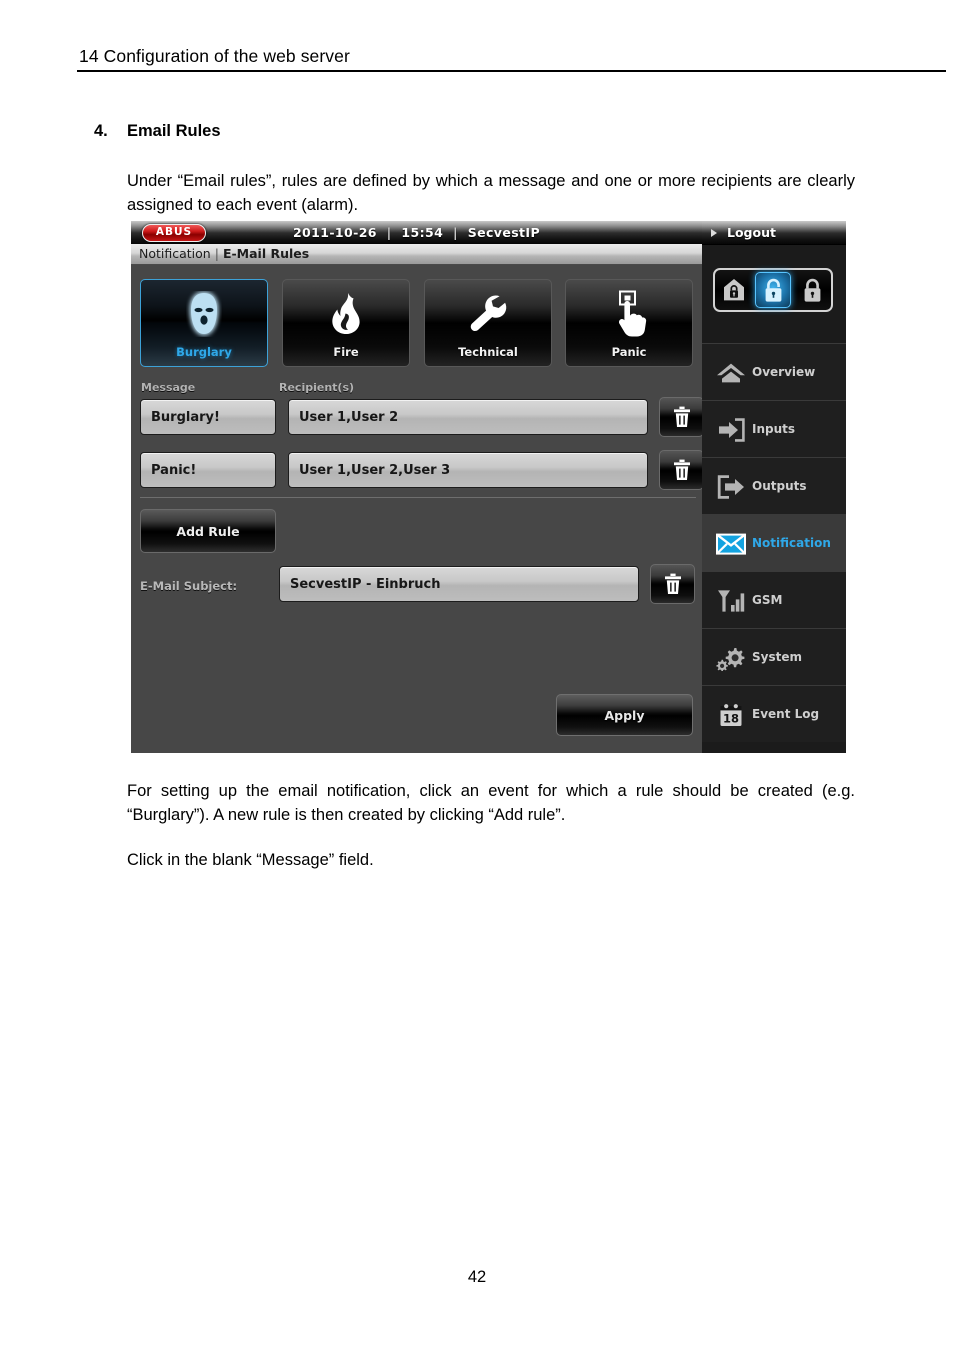  What do you see at coordinates (731, 486) in the screenshot?
I see `arrow-out-icon` at bounding box center [731, 486].